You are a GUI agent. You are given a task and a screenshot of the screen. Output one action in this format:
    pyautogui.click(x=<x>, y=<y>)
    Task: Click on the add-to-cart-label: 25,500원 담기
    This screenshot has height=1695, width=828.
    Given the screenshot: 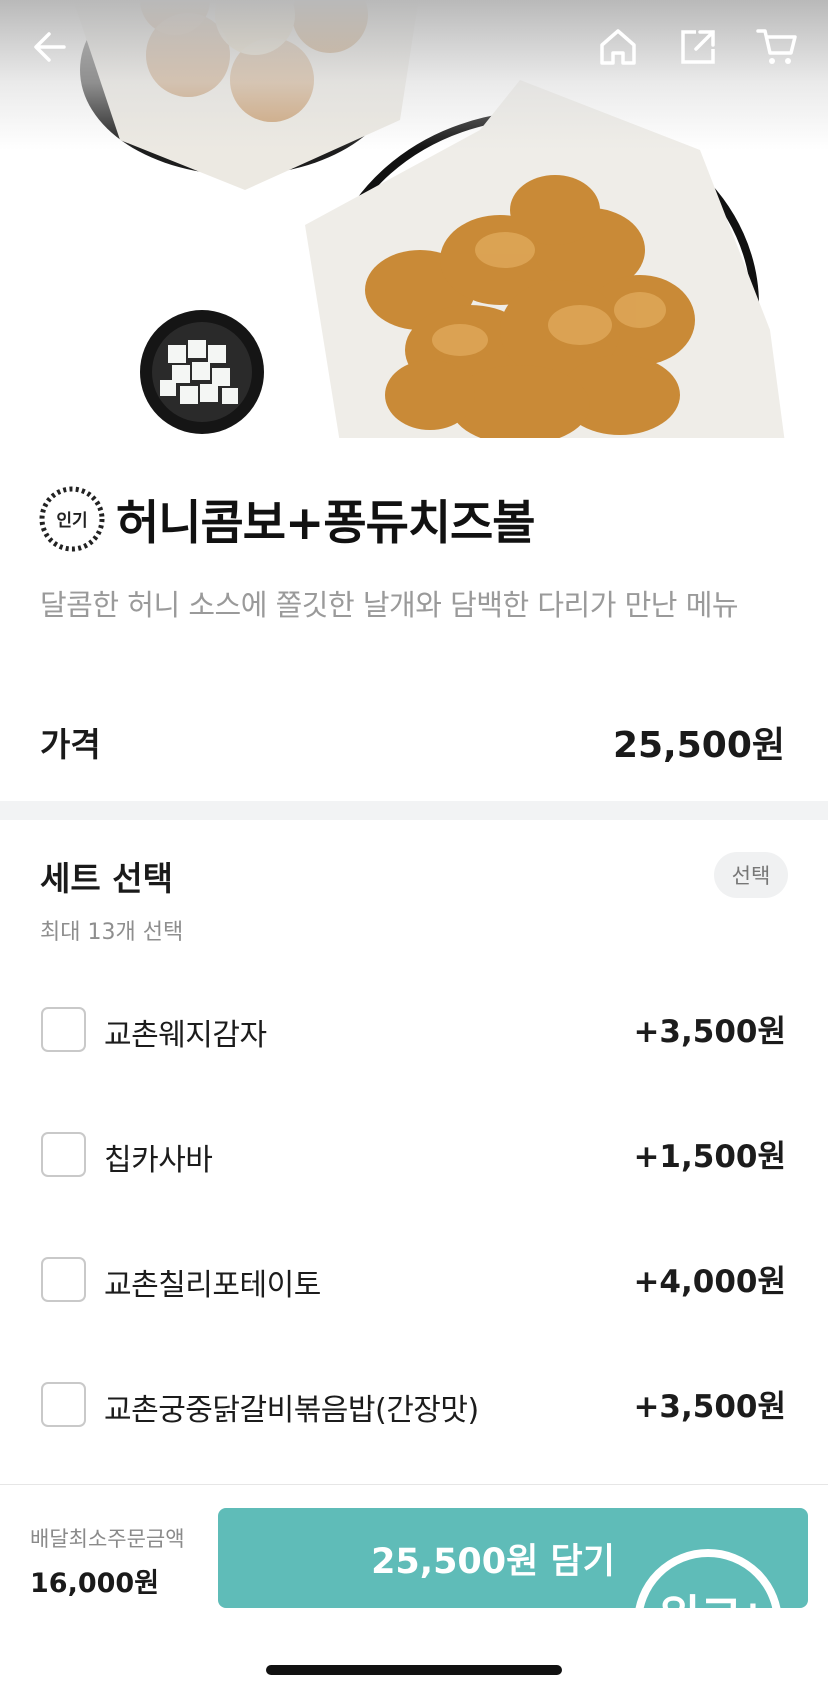 What is the action you would take?
    pyautogui.click(x=493, y=1561)
    